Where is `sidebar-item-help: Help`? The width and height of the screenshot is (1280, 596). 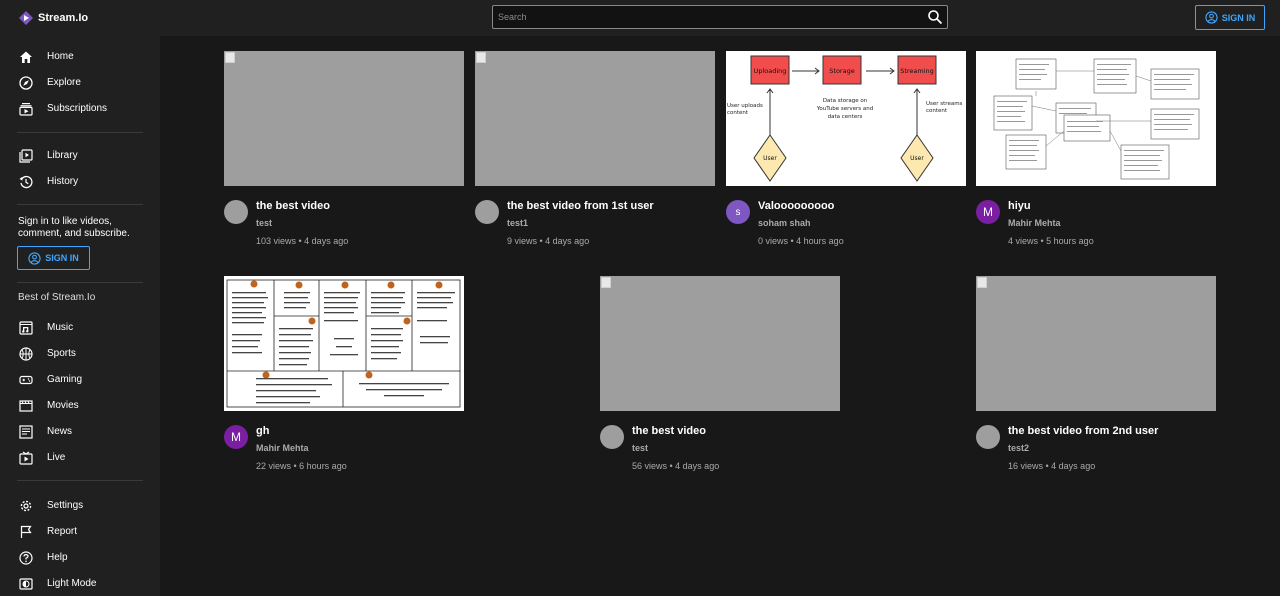 sidebar-item-help: Help is located at coordinates (80, 558).